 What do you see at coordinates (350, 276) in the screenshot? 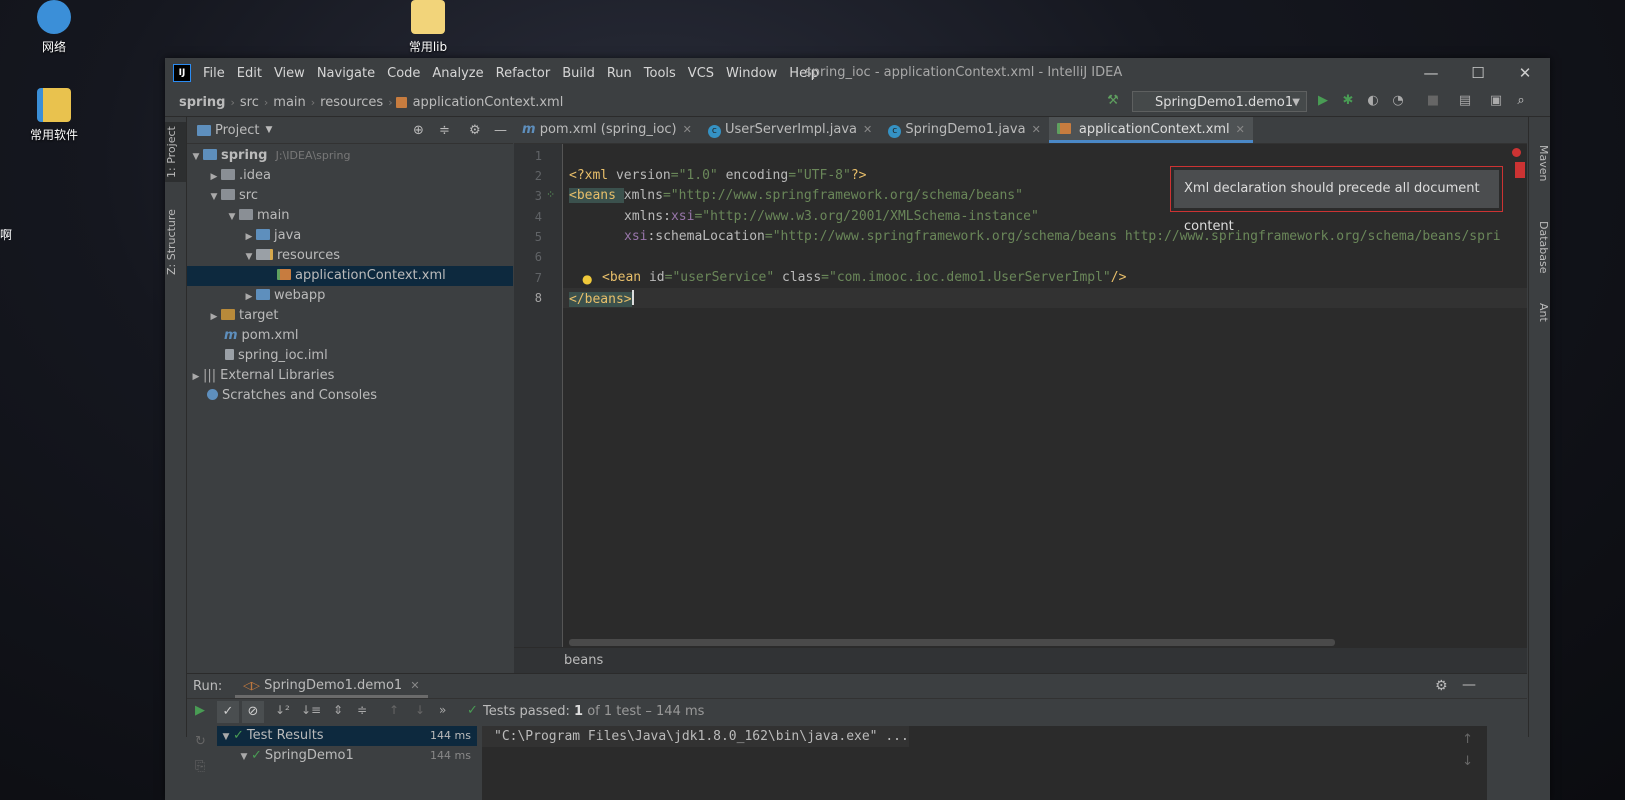
I see `tree-item-application-context: applicationContext.xml` at bounding box center [350, 276].